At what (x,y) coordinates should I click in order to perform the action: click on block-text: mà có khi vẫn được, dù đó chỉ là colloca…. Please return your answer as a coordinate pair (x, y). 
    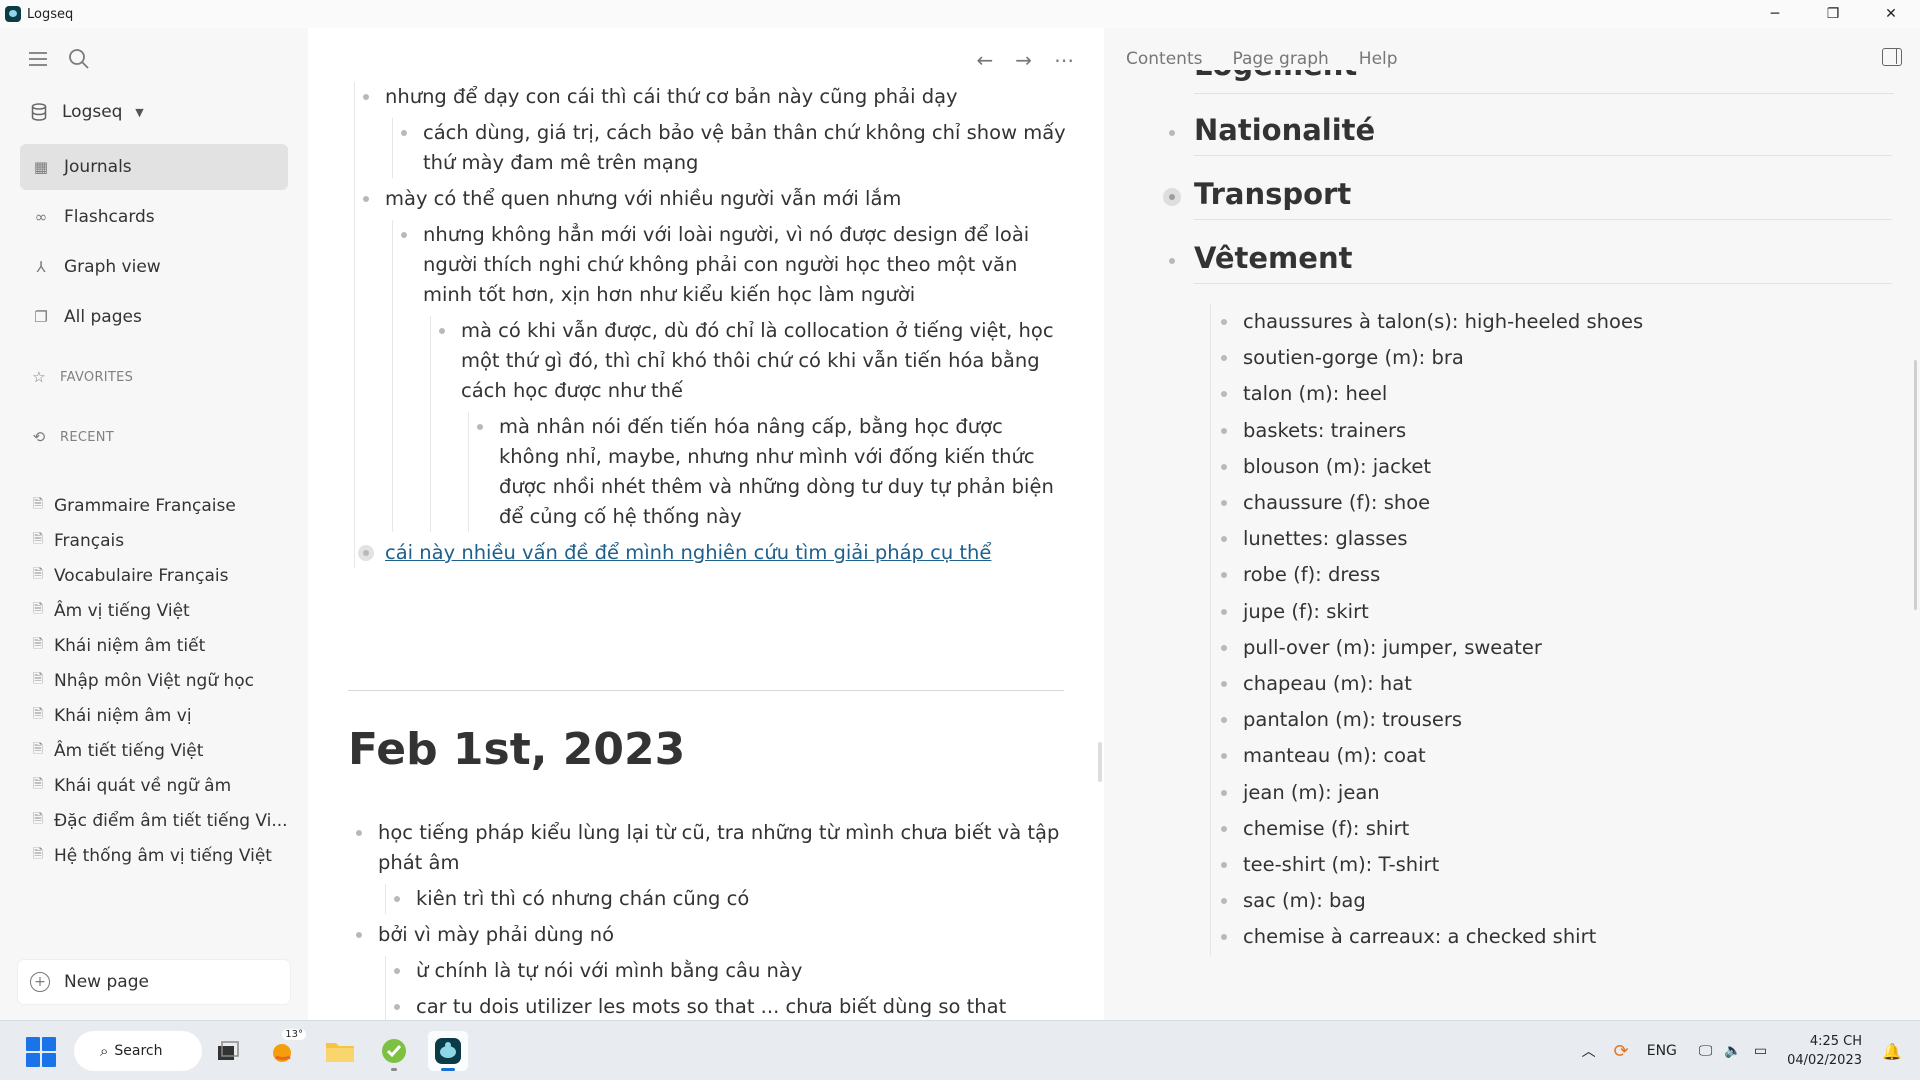
    Looking at the image, I should click on (757, 360).